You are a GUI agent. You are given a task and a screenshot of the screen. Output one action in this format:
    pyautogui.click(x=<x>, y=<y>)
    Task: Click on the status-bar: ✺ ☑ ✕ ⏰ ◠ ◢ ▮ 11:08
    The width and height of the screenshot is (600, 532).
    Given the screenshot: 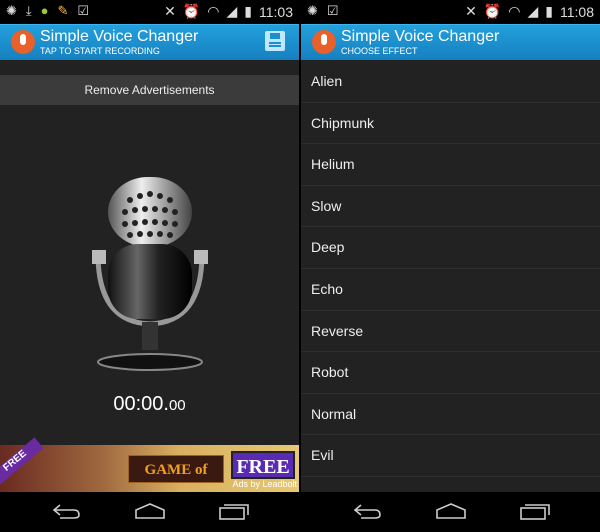 What is the action you would take?
    pyautogui.click(x=450, y=12)
    